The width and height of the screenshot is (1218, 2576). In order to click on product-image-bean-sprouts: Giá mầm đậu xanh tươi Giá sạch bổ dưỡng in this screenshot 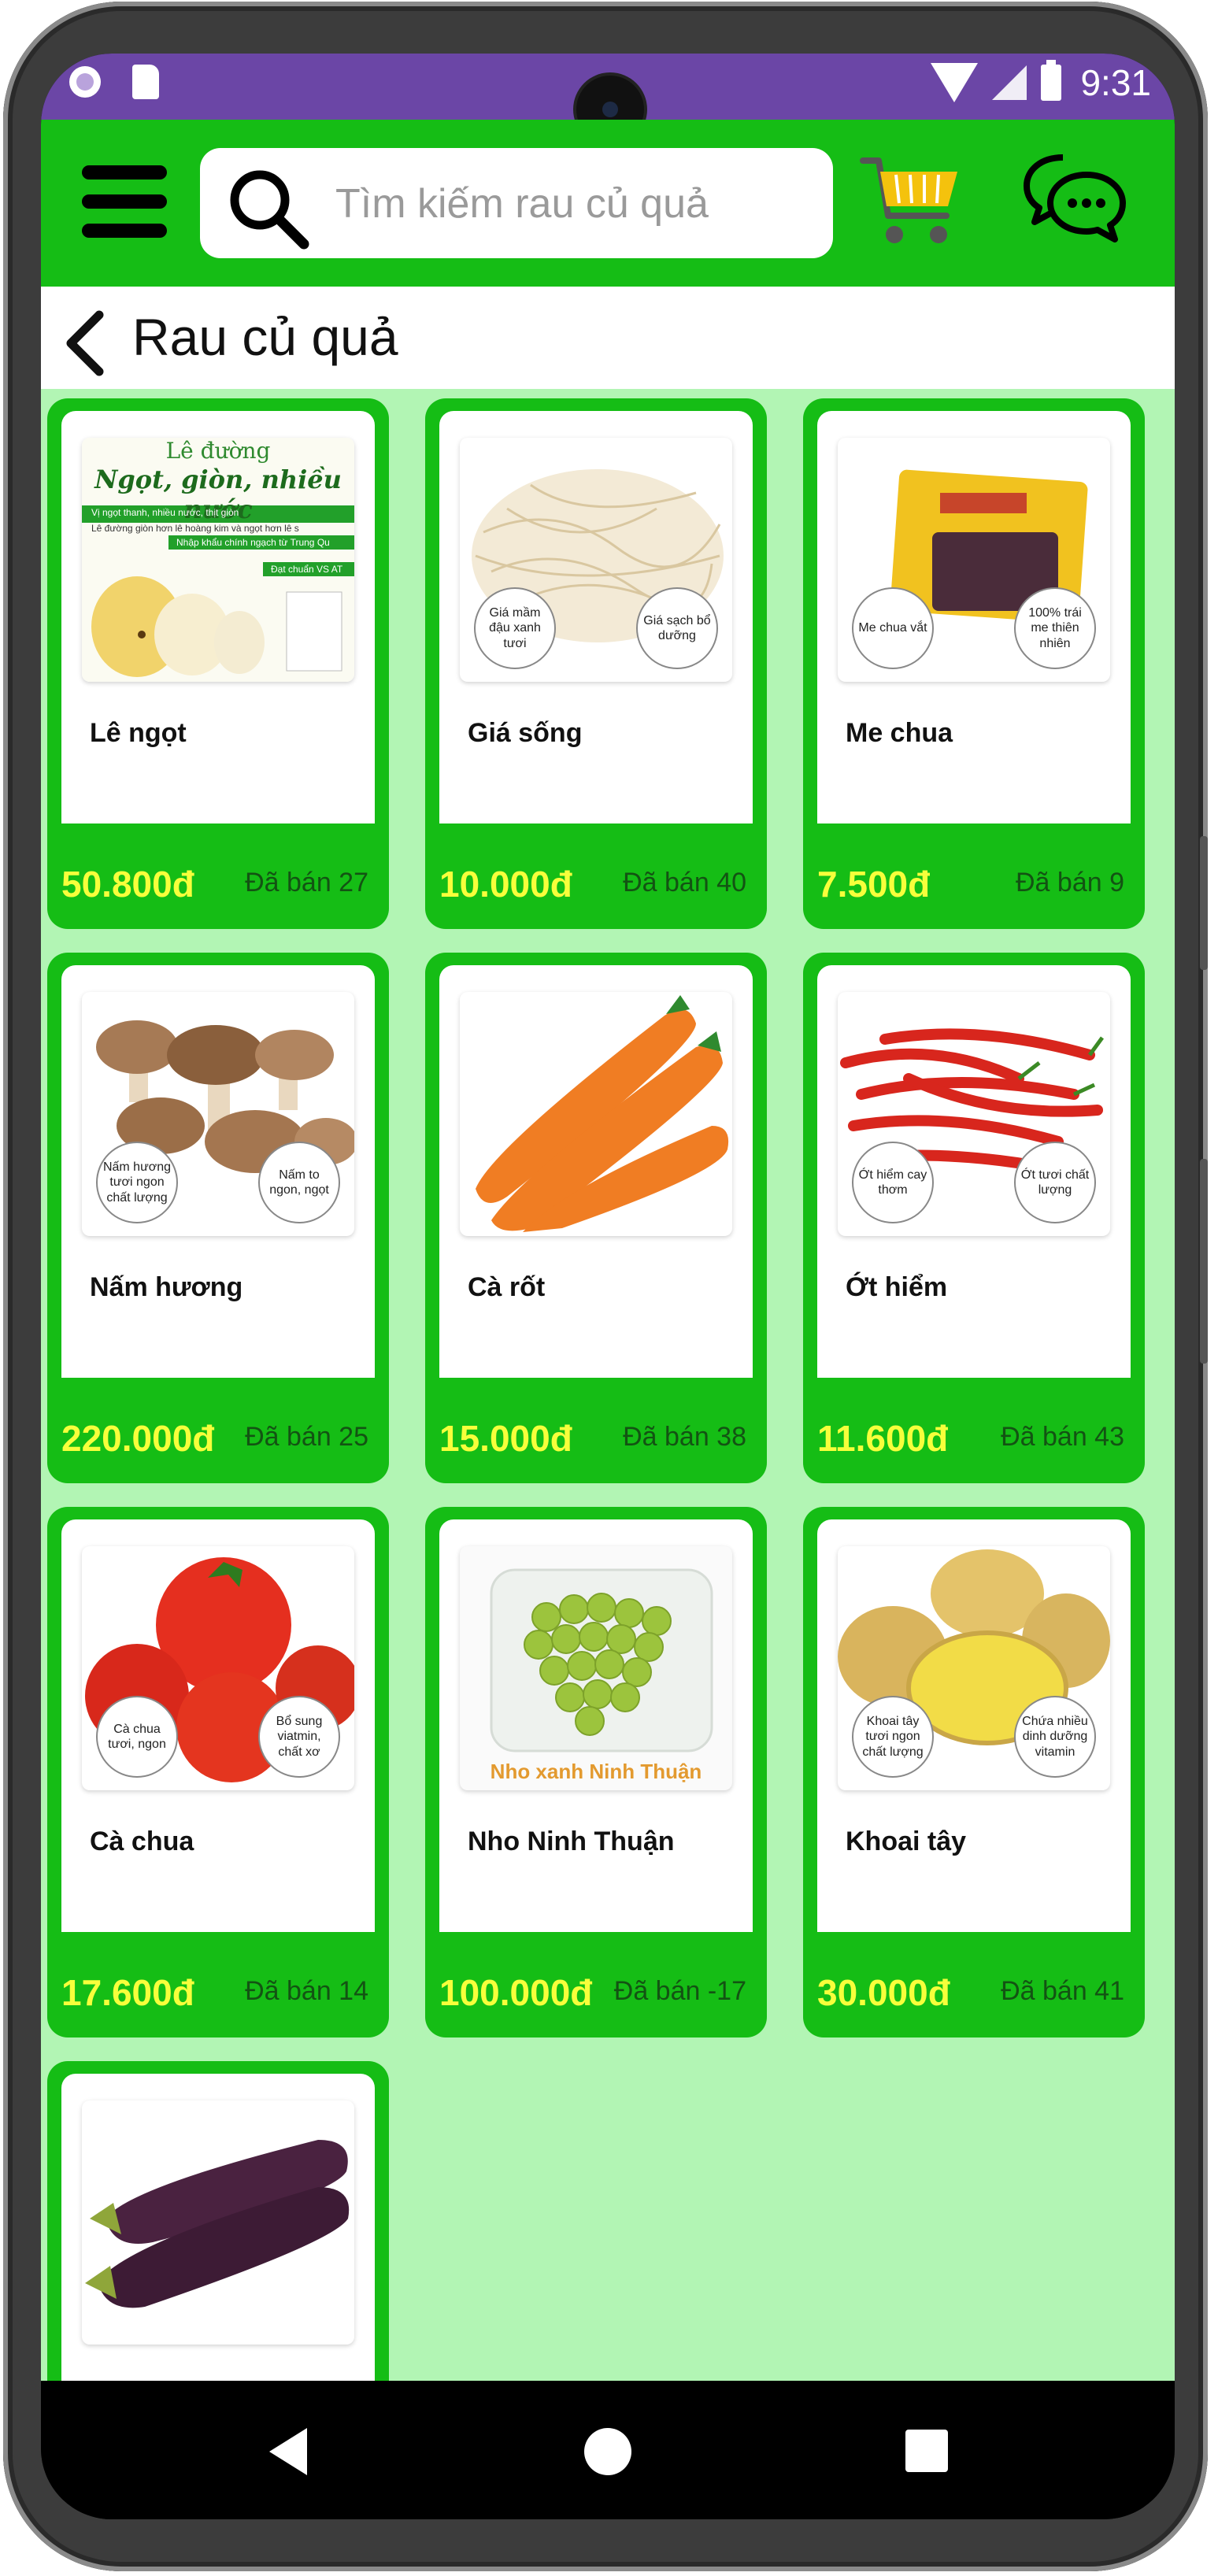, I will do `click(596, 560)`.